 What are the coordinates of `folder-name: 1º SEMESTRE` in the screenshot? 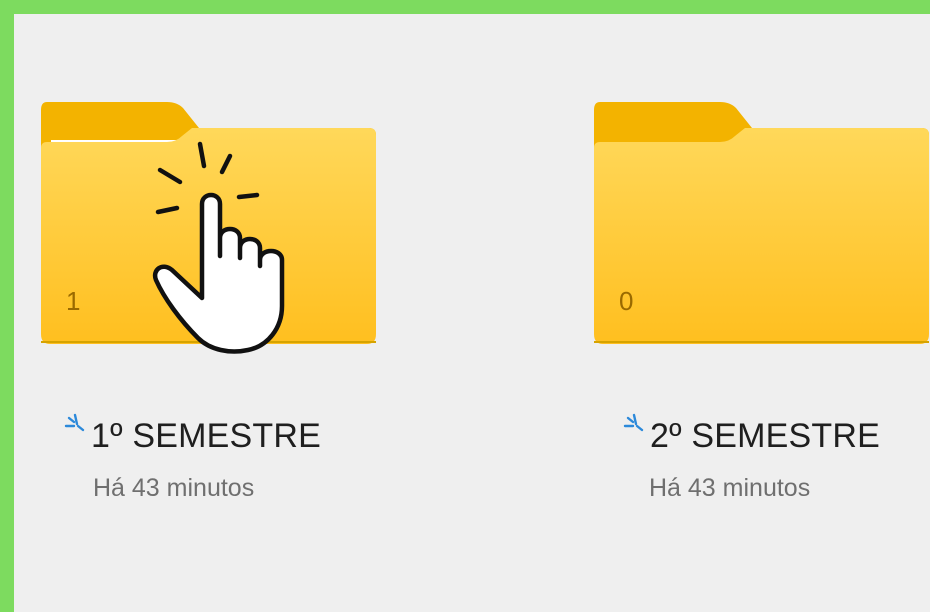 It's located at (206, 435).